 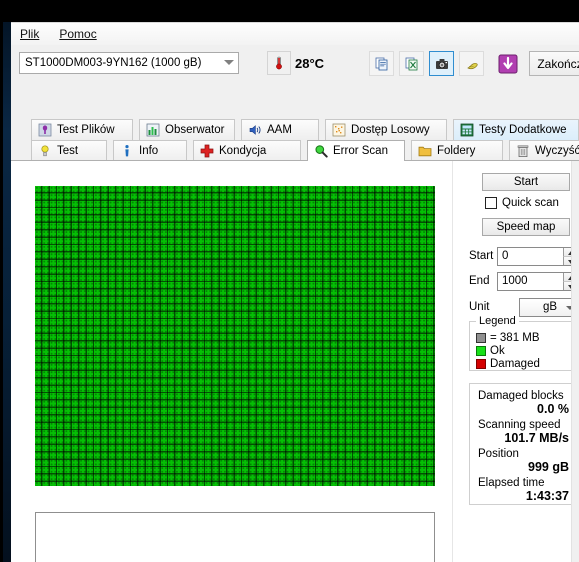 What do you see at coordinates (310, 63) in the screenshot?
I see `temperature-value: 28°C` at bounding box center [310, 63].